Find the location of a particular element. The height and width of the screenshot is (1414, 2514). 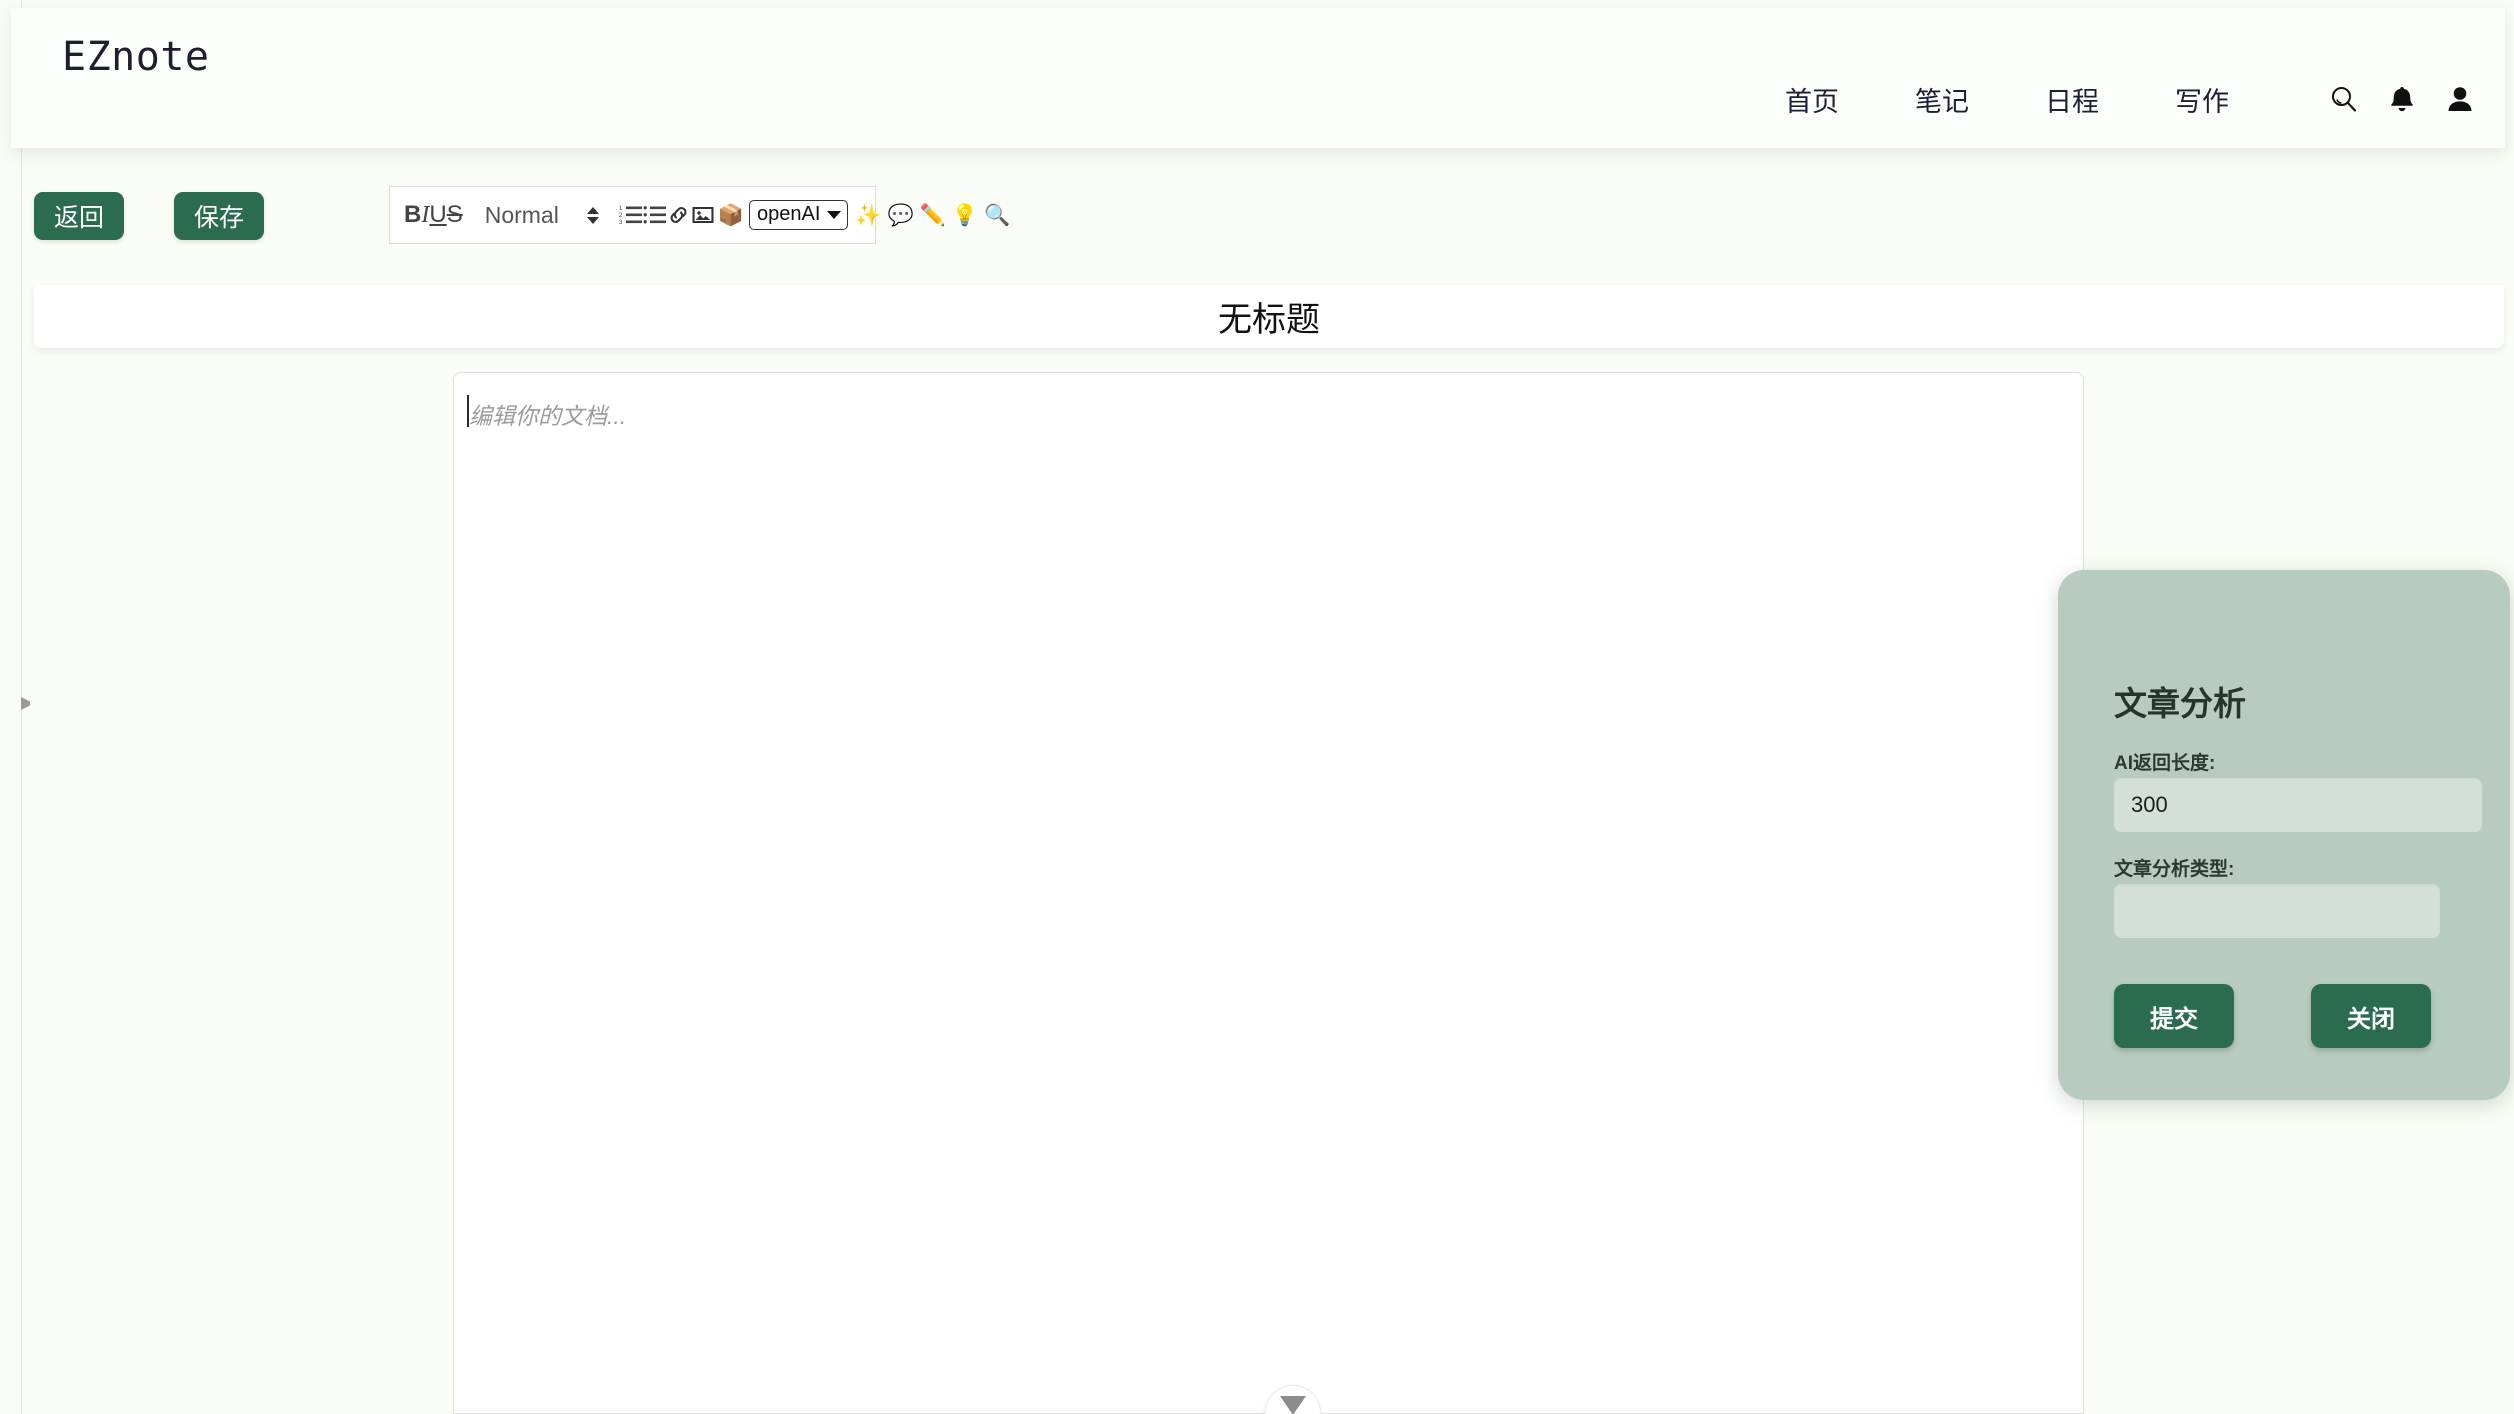

ai-model-select: openAI is located at coordinates (798, 215).